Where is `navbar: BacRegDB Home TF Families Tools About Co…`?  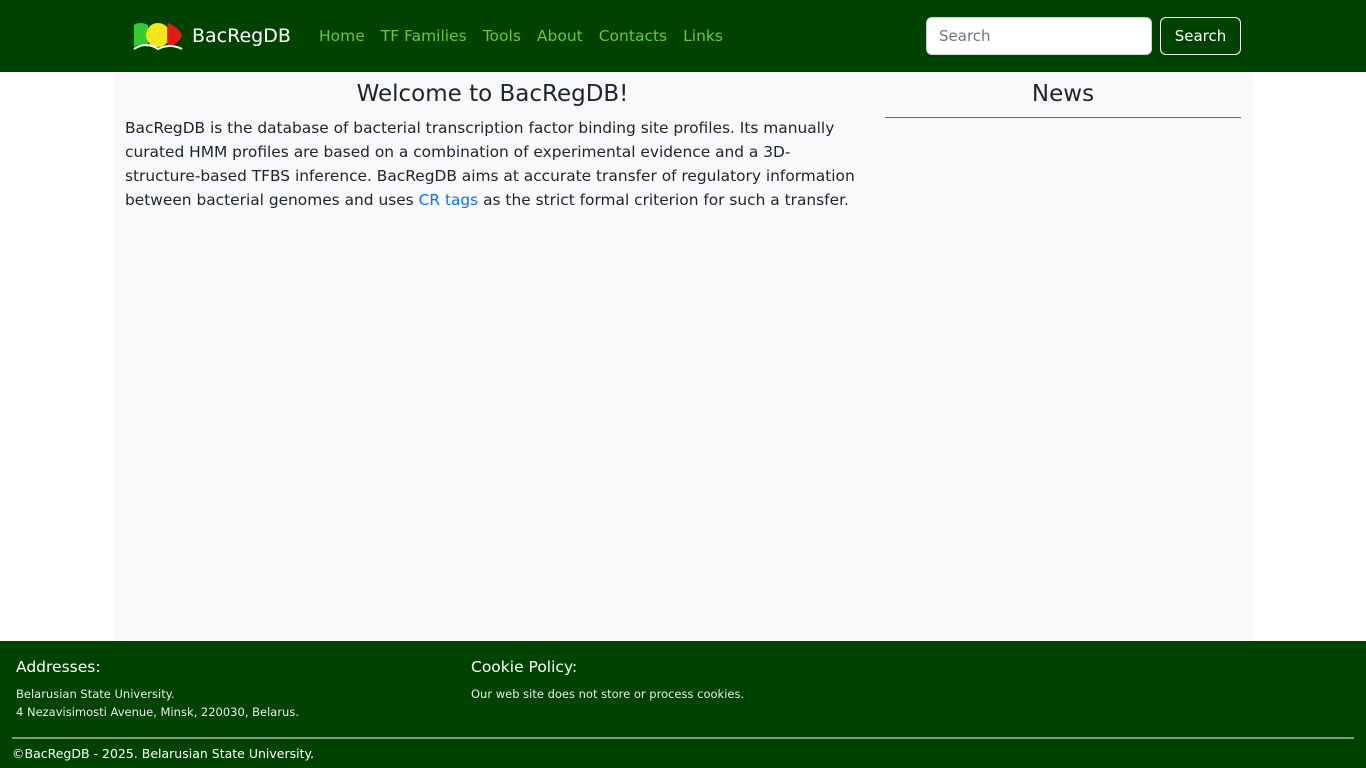
navbar: BacRegDB Home TF Families Tools About Co… is located at coordinates (683, 36).